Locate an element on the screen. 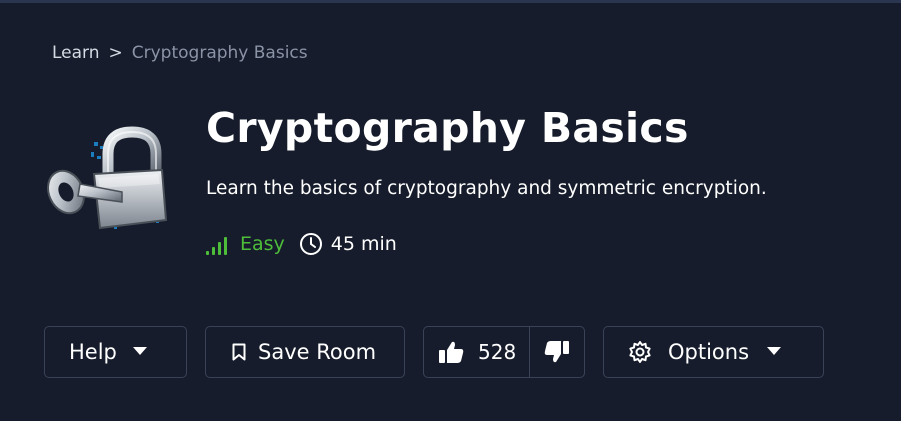  padlock-key-icon is located at coordinates (109, 179).